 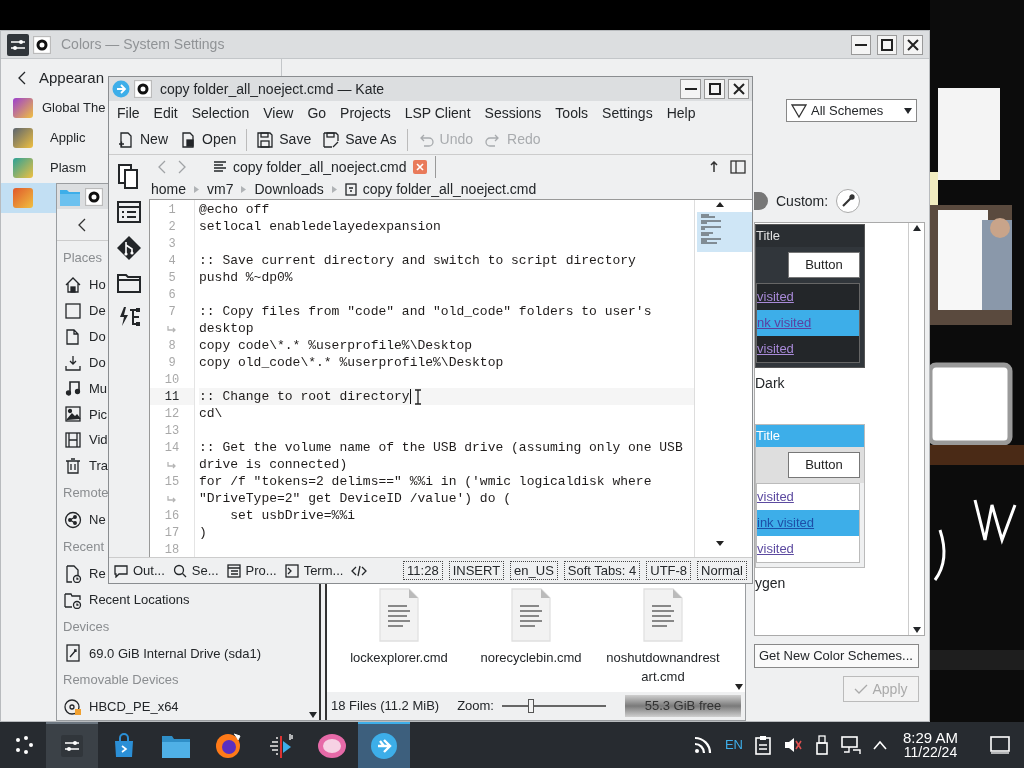 I want to click on settings-nav-item: Global The, so click(x=54, y=108).